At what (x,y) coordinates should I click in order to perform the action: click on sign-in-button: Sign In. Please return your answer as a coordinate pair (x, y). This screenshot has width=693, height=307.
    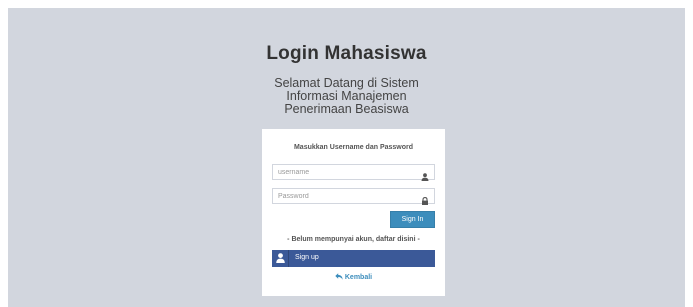
    Looking at the image, I should click on (412, 219).